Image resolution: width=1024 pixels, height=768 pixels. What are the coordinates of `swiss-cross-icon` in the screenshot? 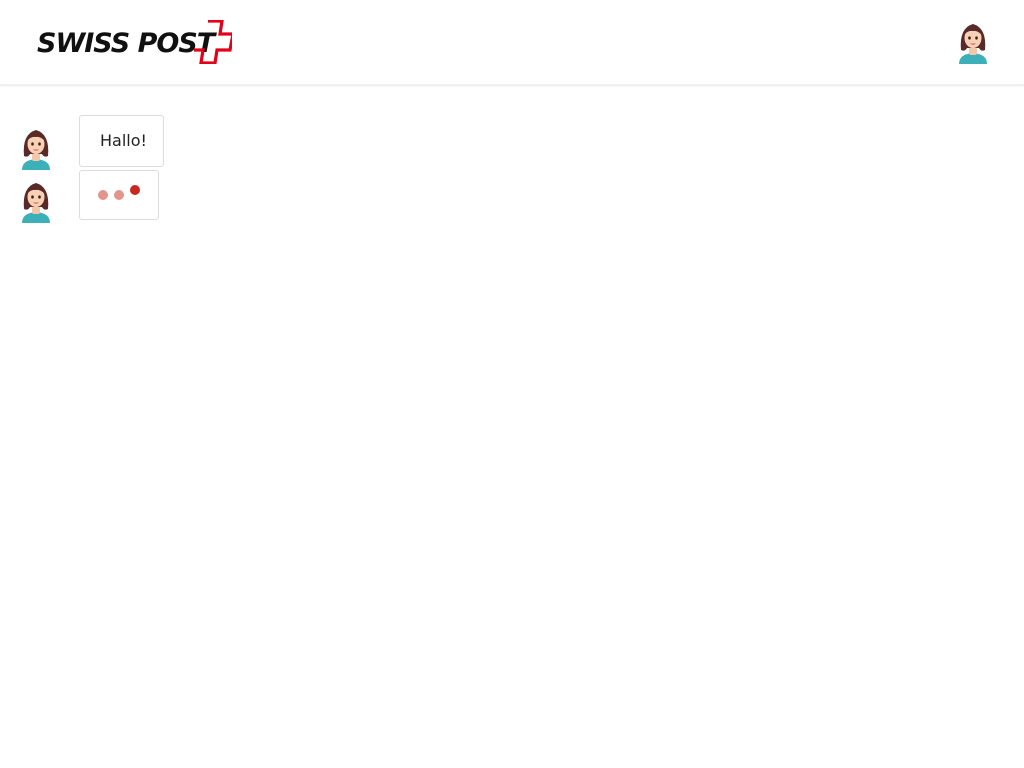 It's located at (213, 42).